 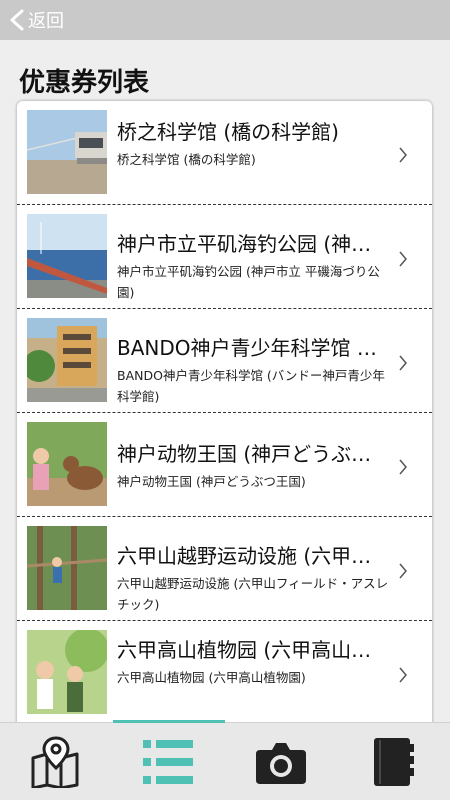 I want to click on list-icon, so click(x=168, y=762).